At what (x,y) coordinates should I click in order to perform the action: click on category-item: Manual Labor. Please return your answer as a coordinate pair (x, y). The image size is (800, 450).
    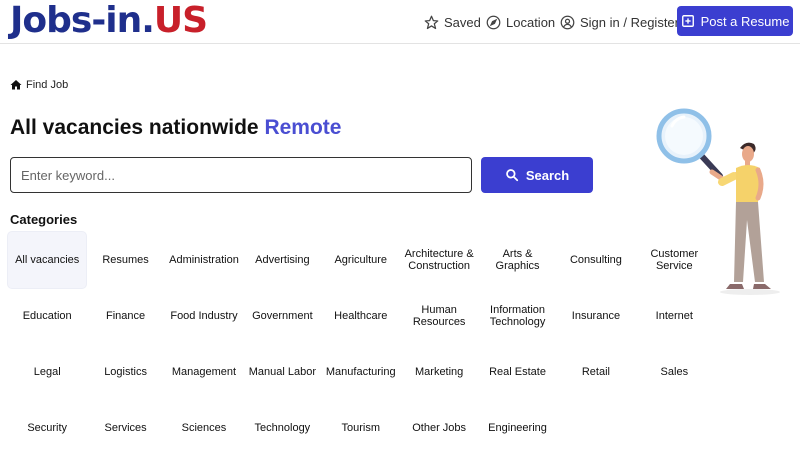
    Looking at the image, I should click on (282, 372).